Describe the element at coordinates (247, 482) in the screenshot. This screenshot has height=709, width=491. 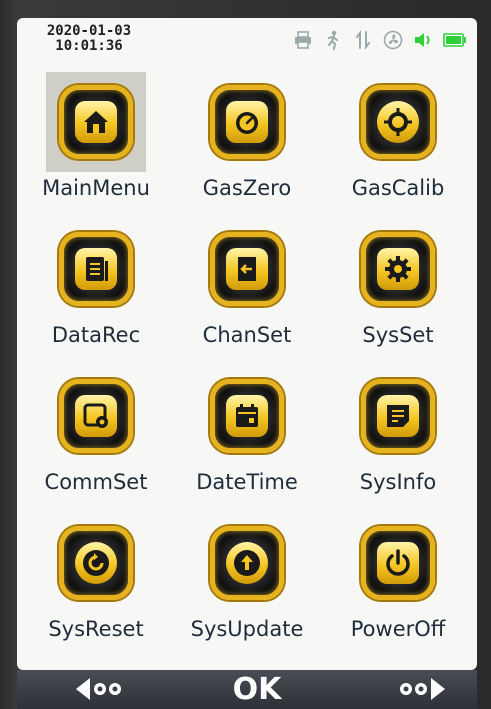
I see `menu-label: DateTime` at that location.